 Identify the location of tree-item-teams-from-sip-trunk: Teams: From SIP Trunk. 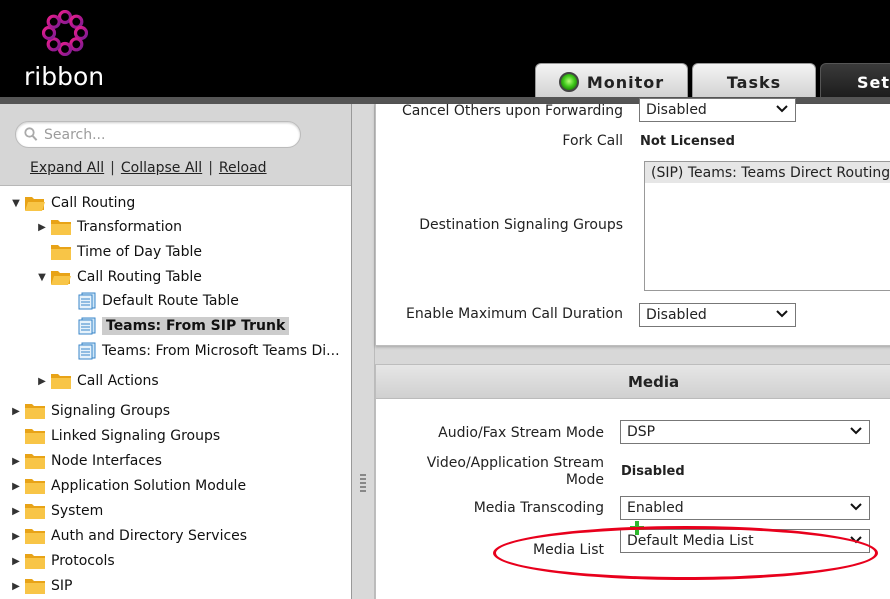
(177, 326).